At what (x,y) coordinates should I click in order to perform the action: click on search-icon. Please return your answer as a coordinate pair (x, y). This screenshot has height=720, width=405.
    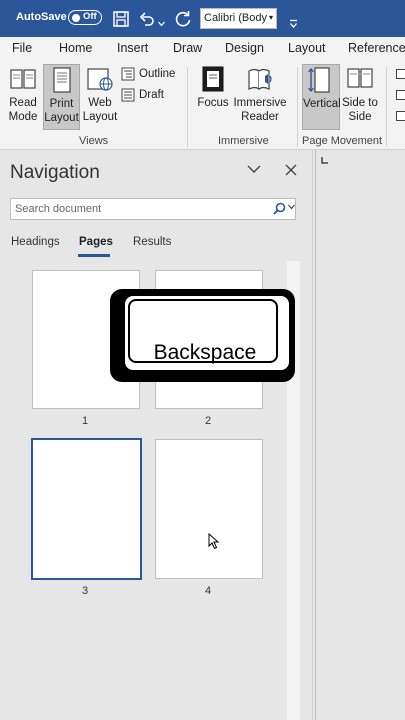
    Looking at the image, I should click on (279, 208).